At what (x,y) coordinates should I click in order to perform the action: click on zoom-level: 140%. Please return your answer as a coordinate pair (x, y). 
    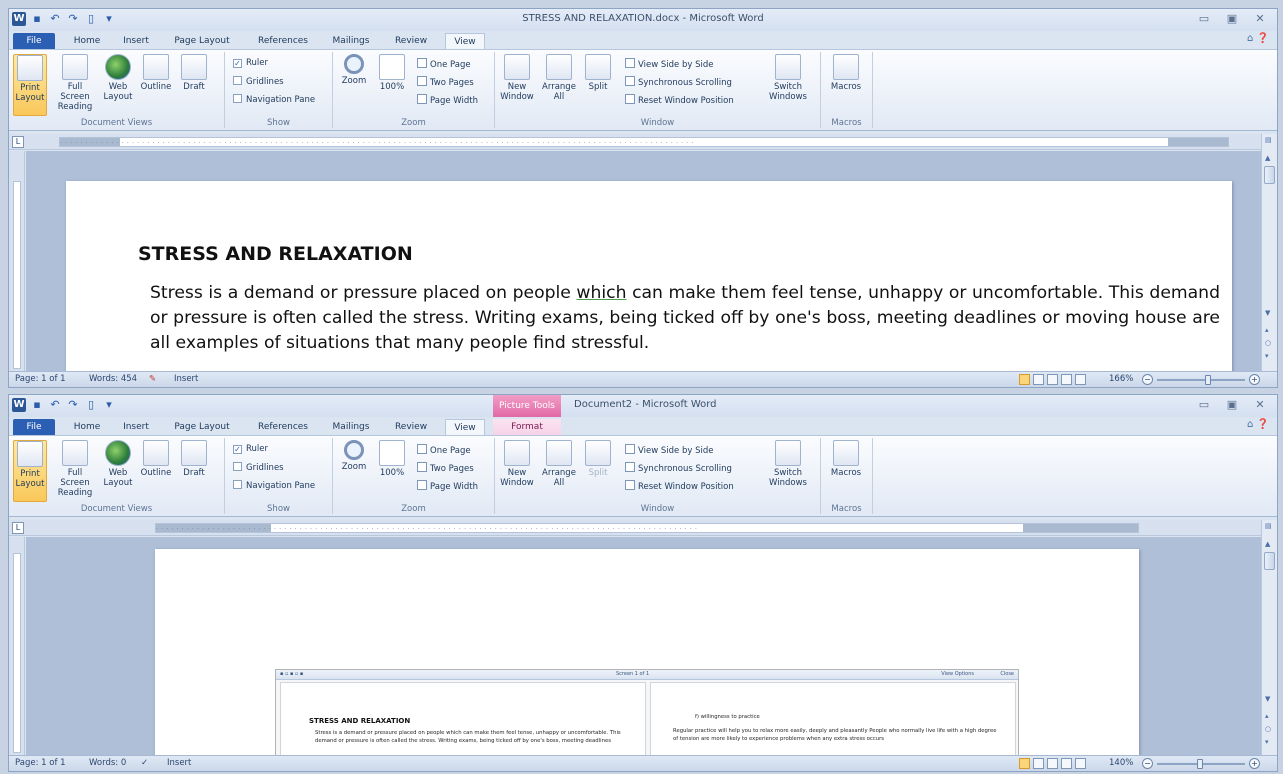
    Looking at the image, I should click on (1121, 763).